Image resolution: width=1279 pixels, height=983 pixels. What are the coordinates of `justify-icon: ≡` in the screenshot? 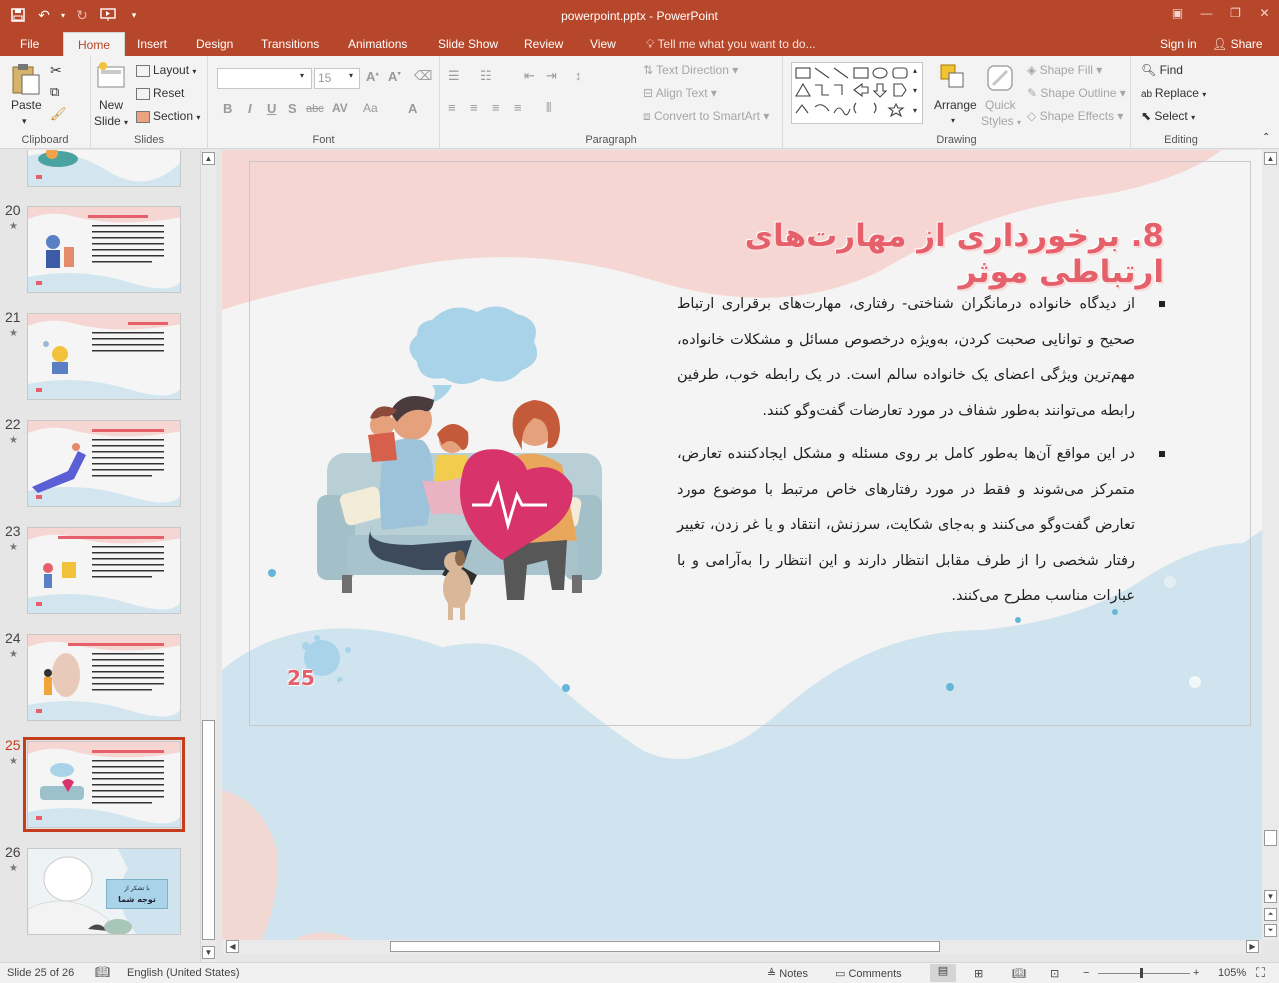 It's located at (518, 107).